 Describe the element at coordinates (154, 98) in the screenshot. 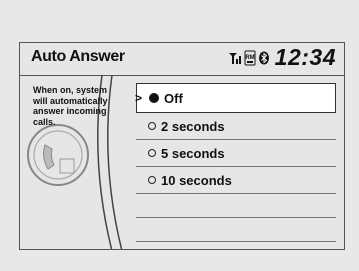

I see `radio-selected-icon` at that location.